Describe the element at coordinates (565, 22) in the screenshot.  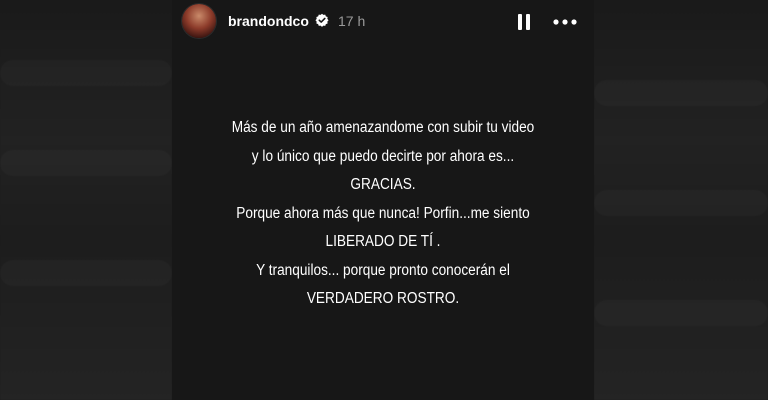
I see `more-options-icon` at that location.